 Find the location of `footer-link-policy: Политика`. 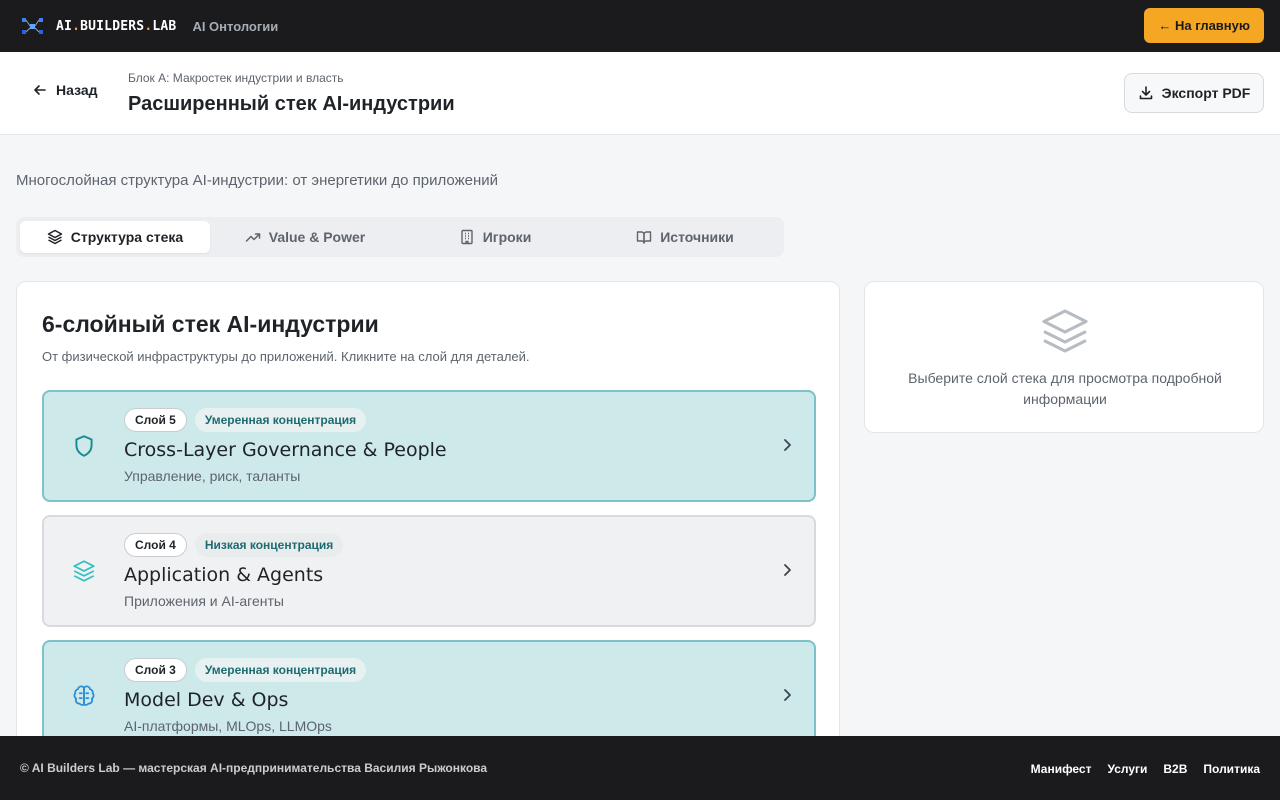

footer-link-policy: Политика is located at coordinates (1231, 769).